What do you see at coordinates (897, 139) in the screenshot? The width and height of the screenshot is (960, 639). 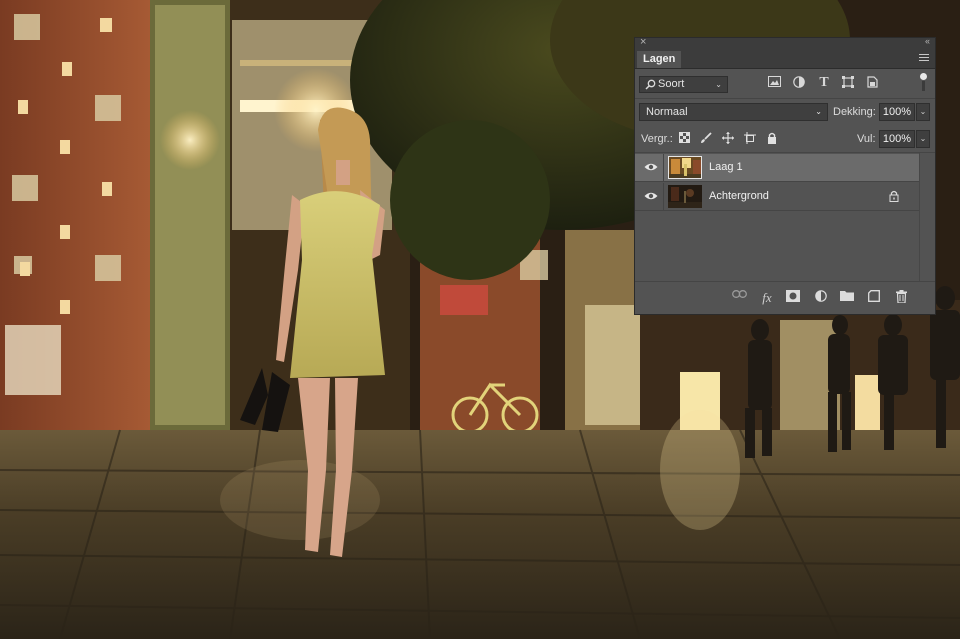 I see `fill-input: 100%` at bounding box center [897, 139].